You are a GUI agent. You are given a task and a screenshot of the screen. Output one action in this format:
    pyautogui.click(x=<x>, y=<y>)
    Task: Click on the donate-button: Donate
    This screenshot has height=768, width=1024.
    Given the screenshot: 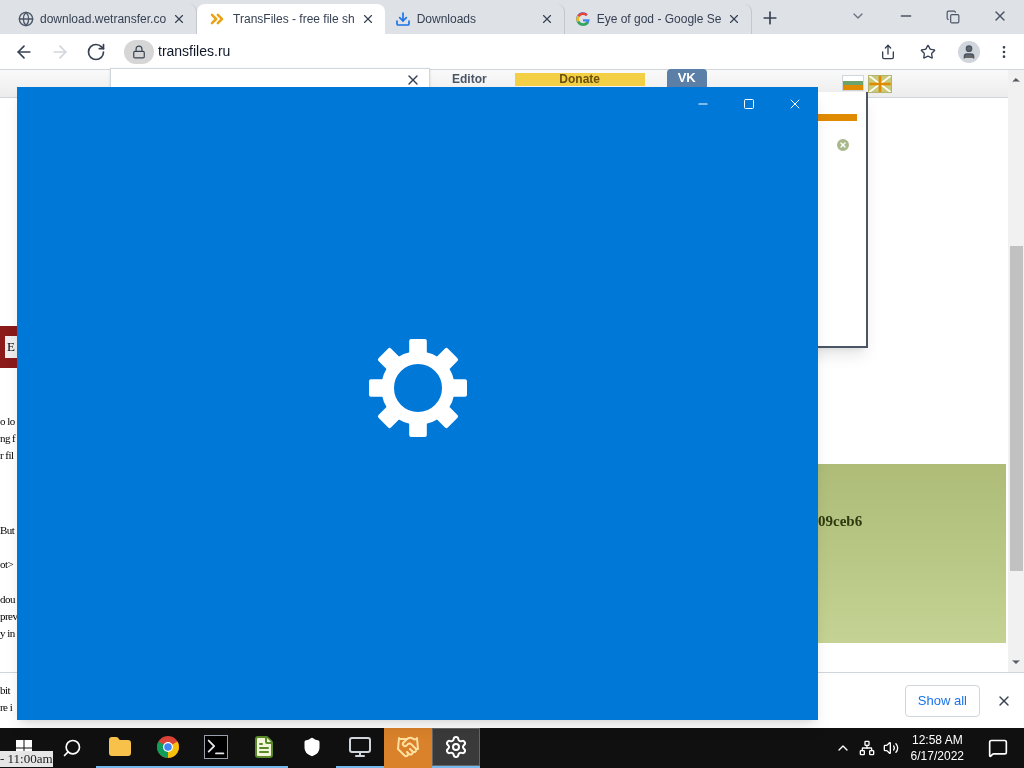 What is the action you would take?
    pyautogui.click(x=579, y=79)
    